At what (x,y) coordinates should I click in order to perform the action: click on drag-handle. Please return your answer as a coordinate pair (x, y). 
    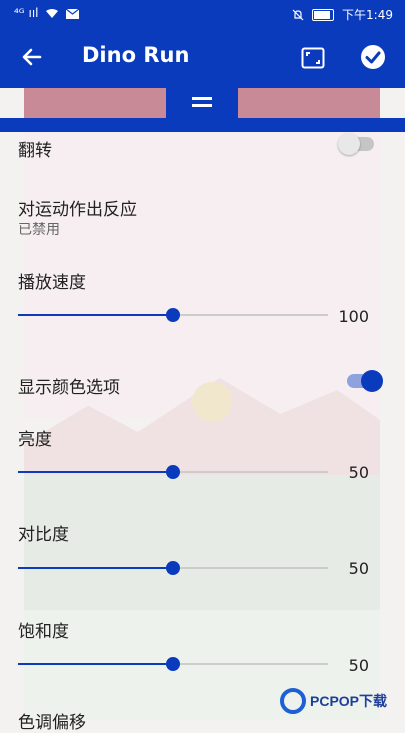
    Looking at the image, I should click on (202, 103).